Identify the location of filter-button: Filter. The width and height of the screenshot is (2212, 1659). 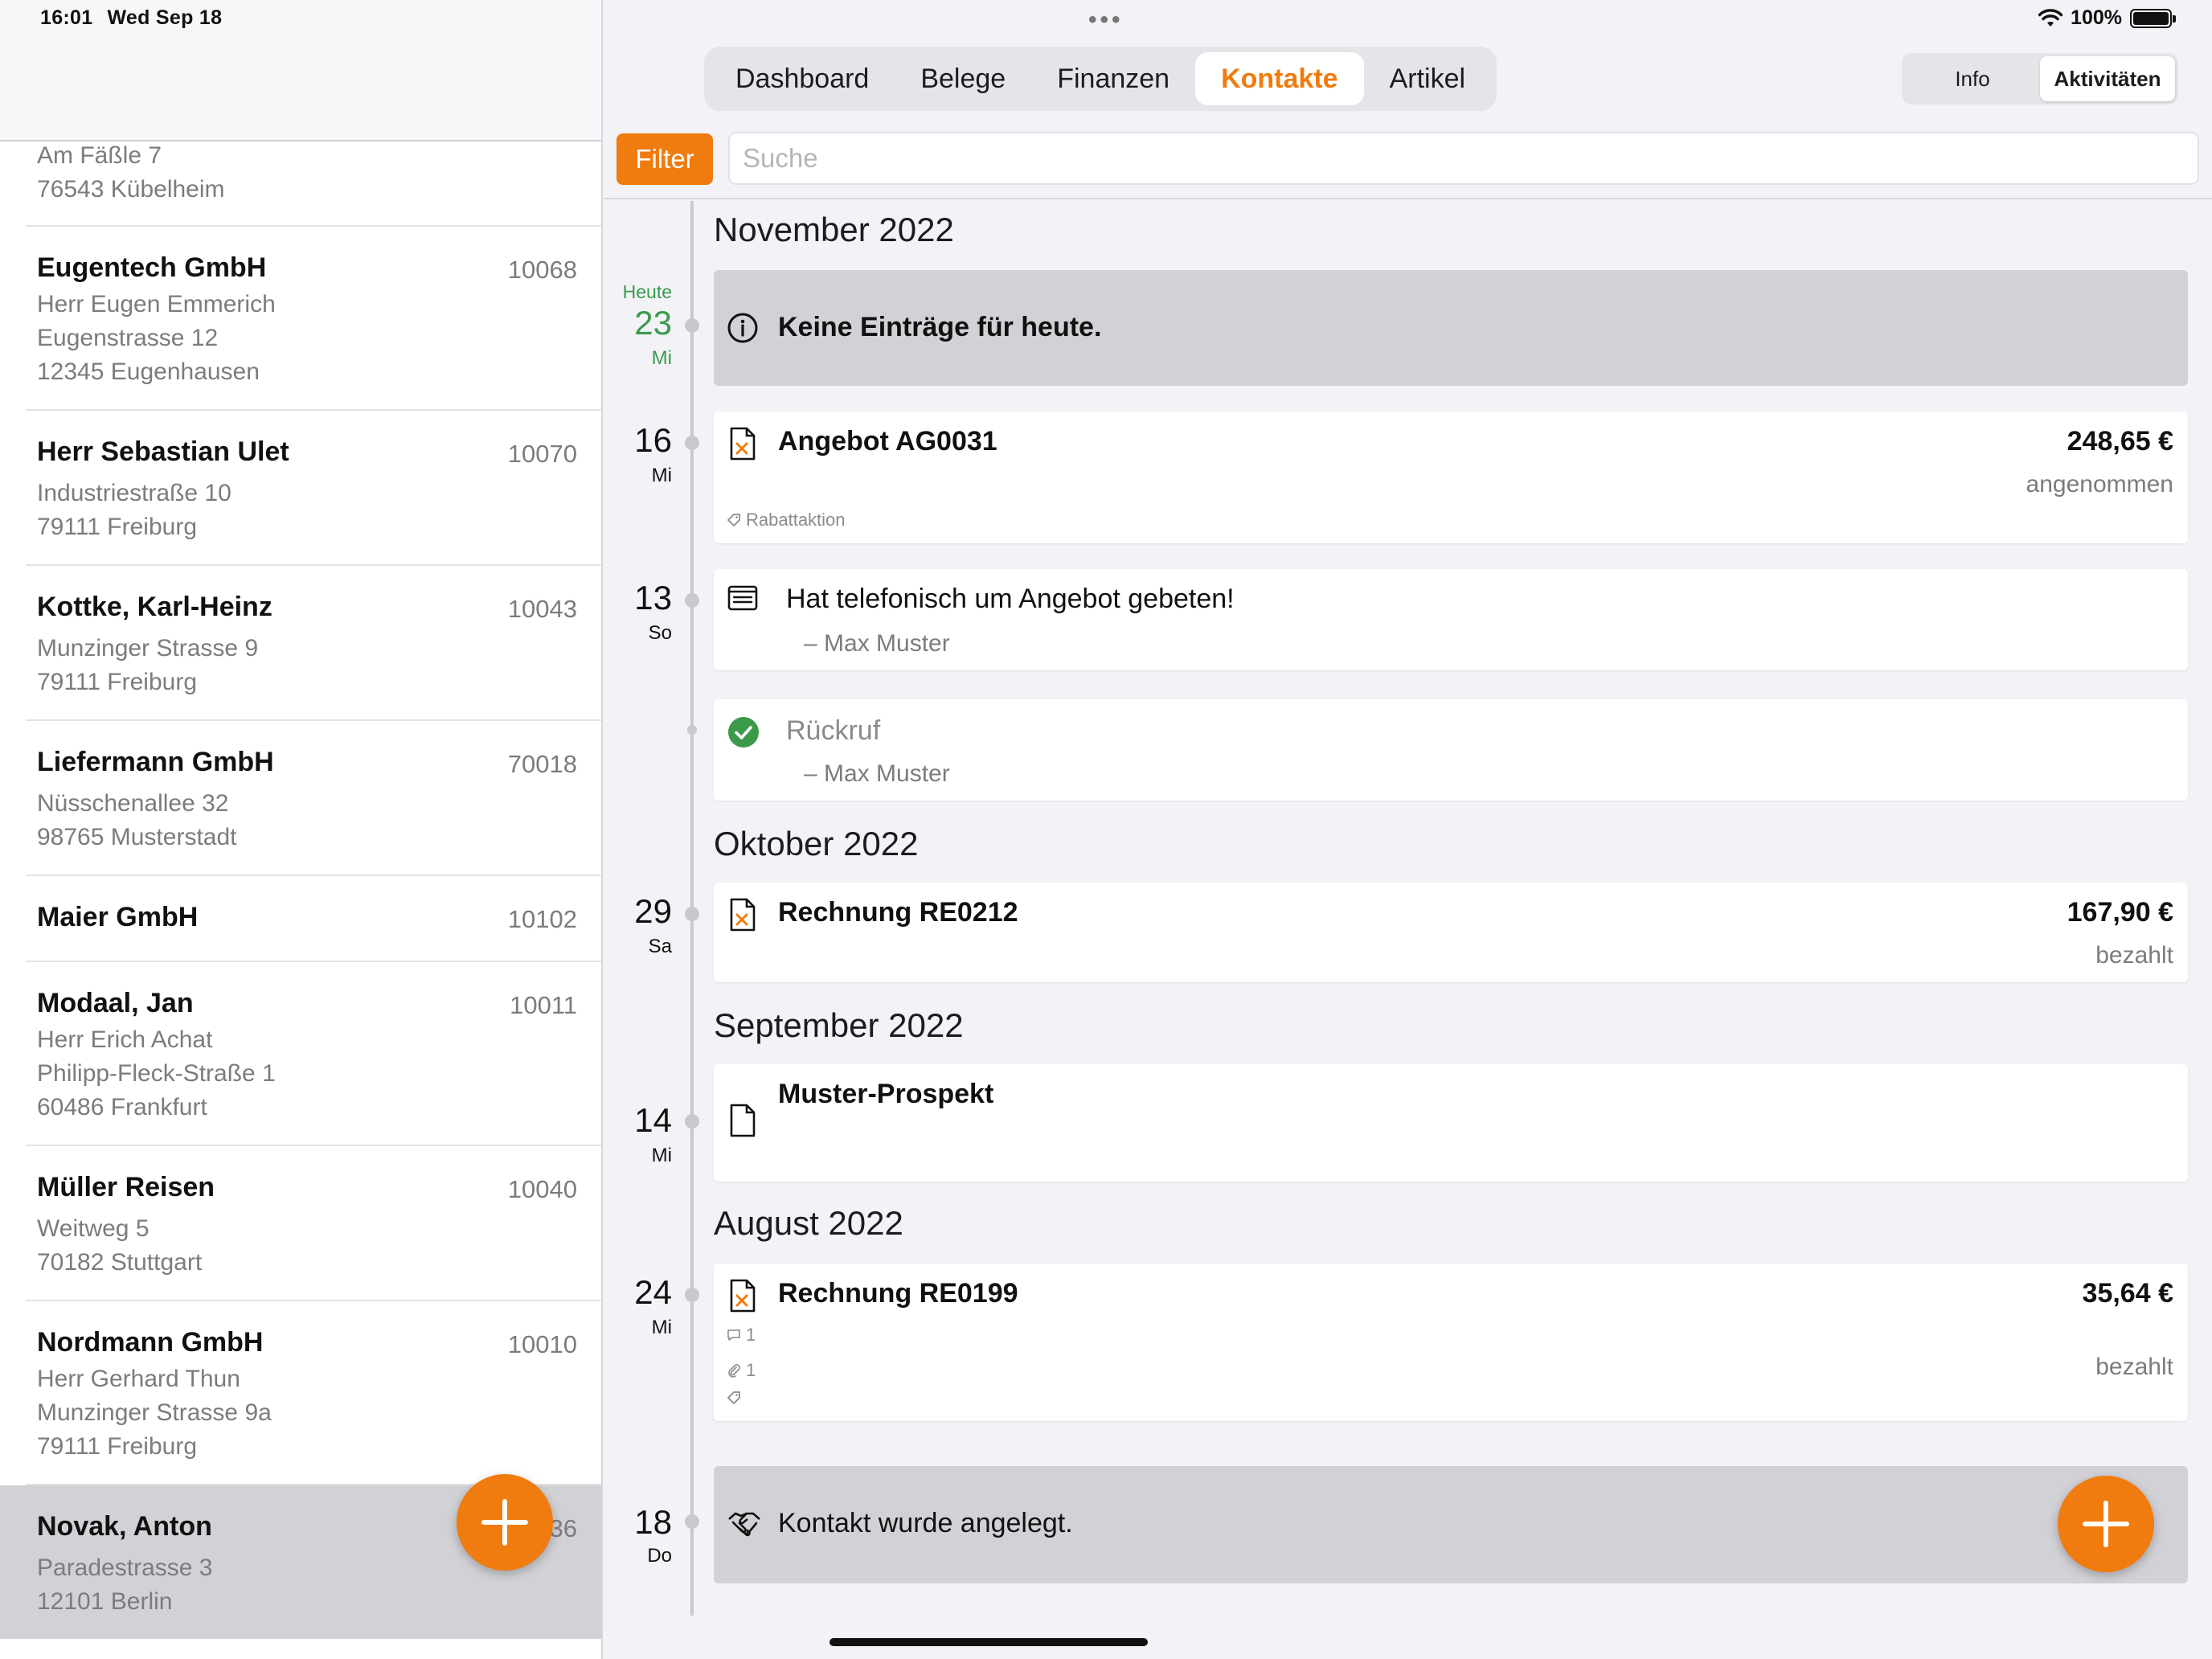
(664, 159).